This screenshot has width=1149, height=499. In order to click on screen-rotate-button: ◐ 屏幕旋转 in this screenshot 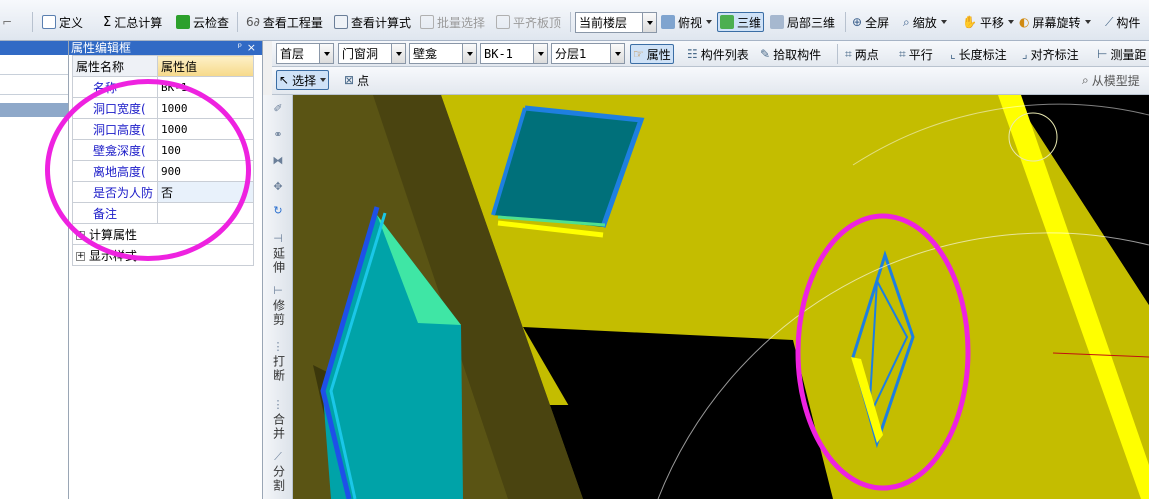, I will do `click(1055, 22)`.